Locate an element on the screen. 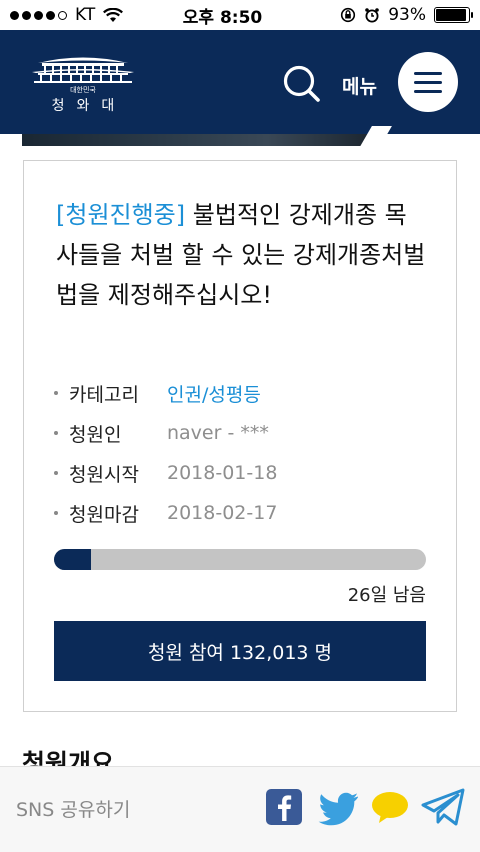 The image size is (480, 852). logo-title: 청와대 is located at coordinates (89, 106).